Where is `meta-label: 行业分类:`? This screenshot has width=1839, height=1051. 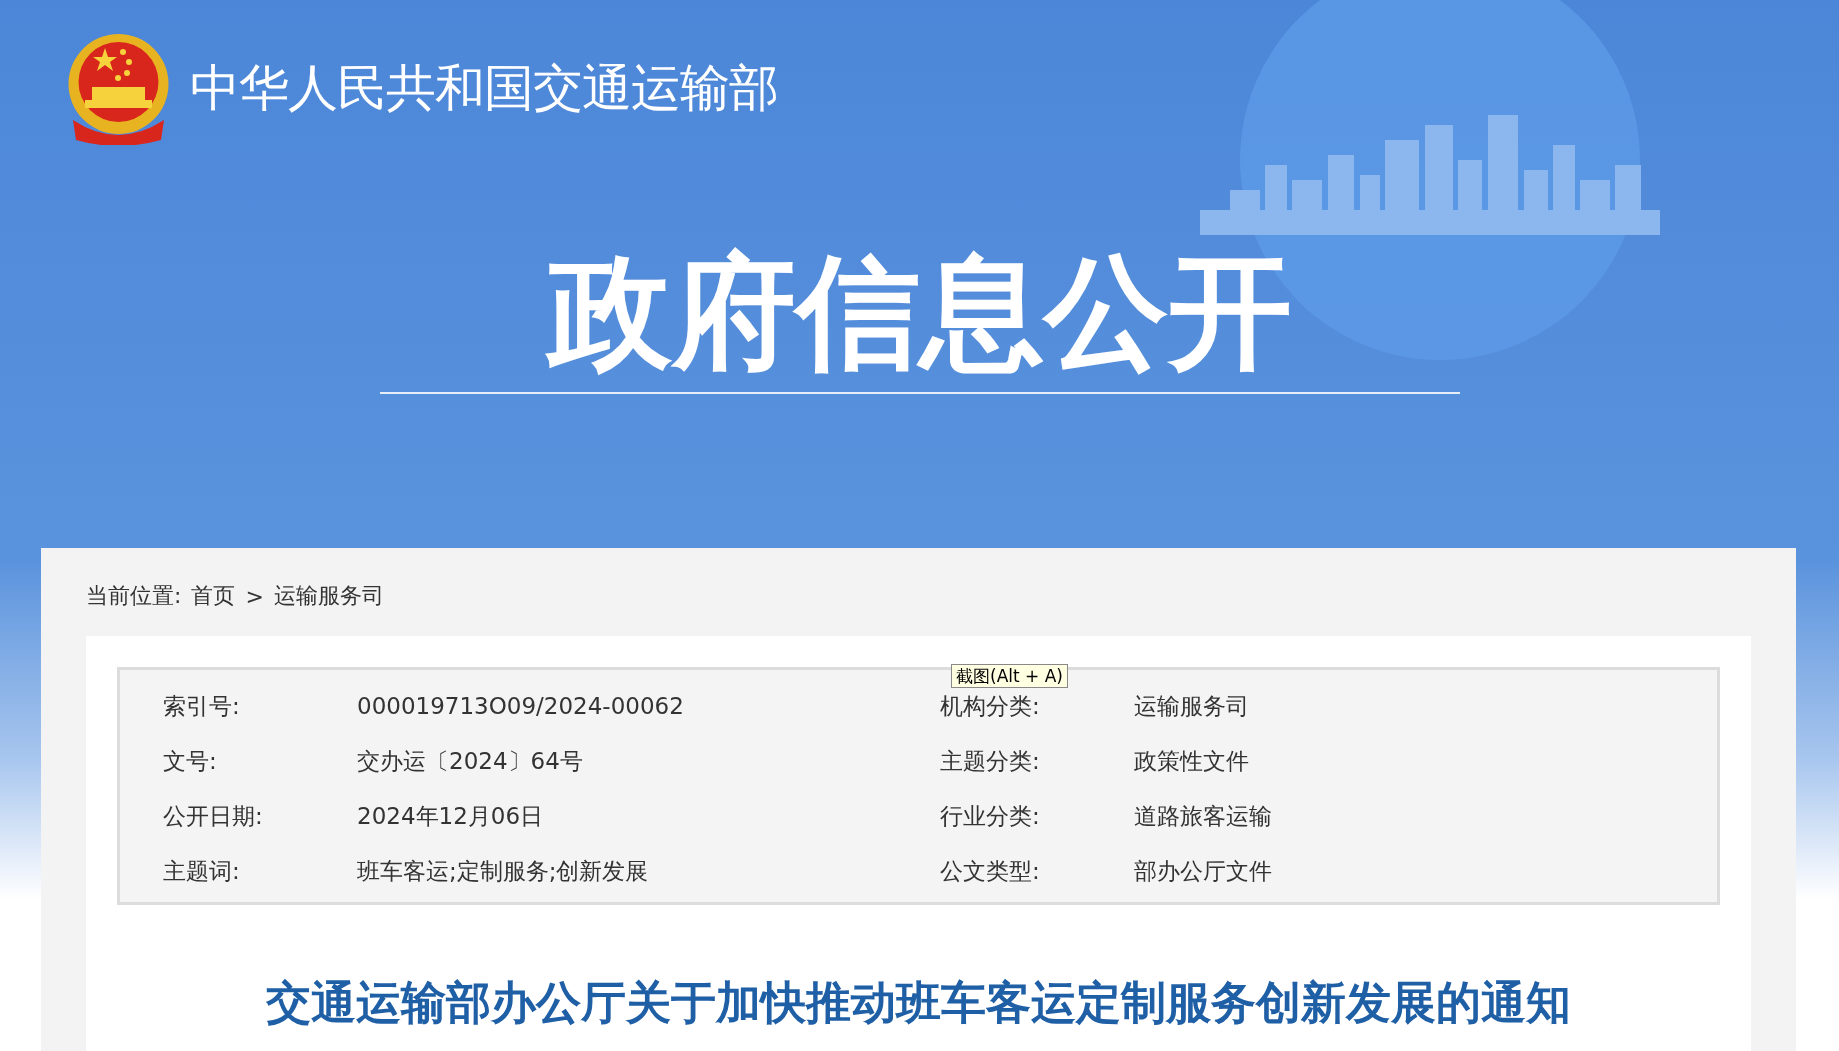 meta-label: 行业分类: is located at coordinates (990, 816).